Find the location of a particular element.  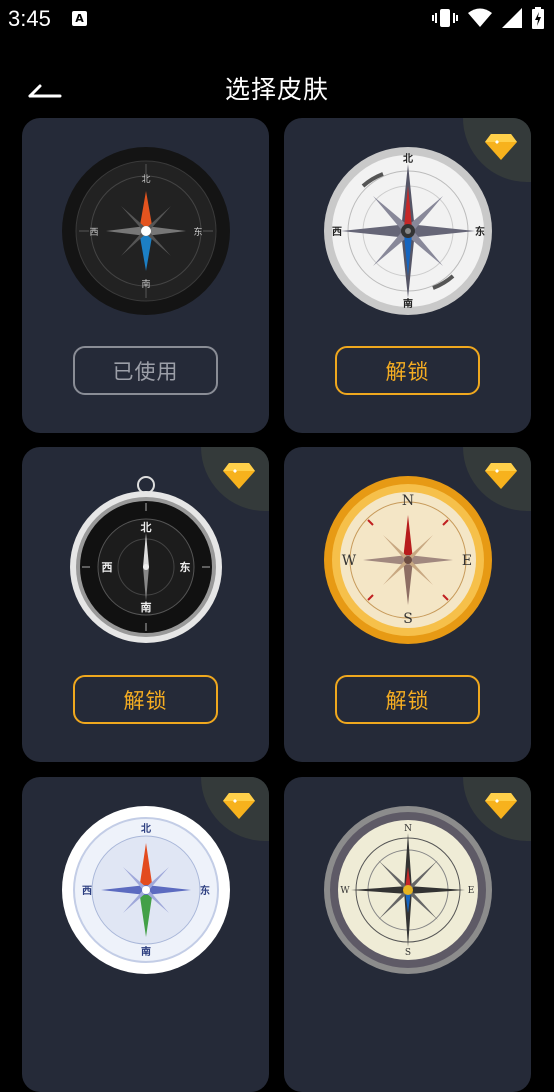

skin-card-dark: 北 东 南 西 已使用 is located at coordinates (145, 275).